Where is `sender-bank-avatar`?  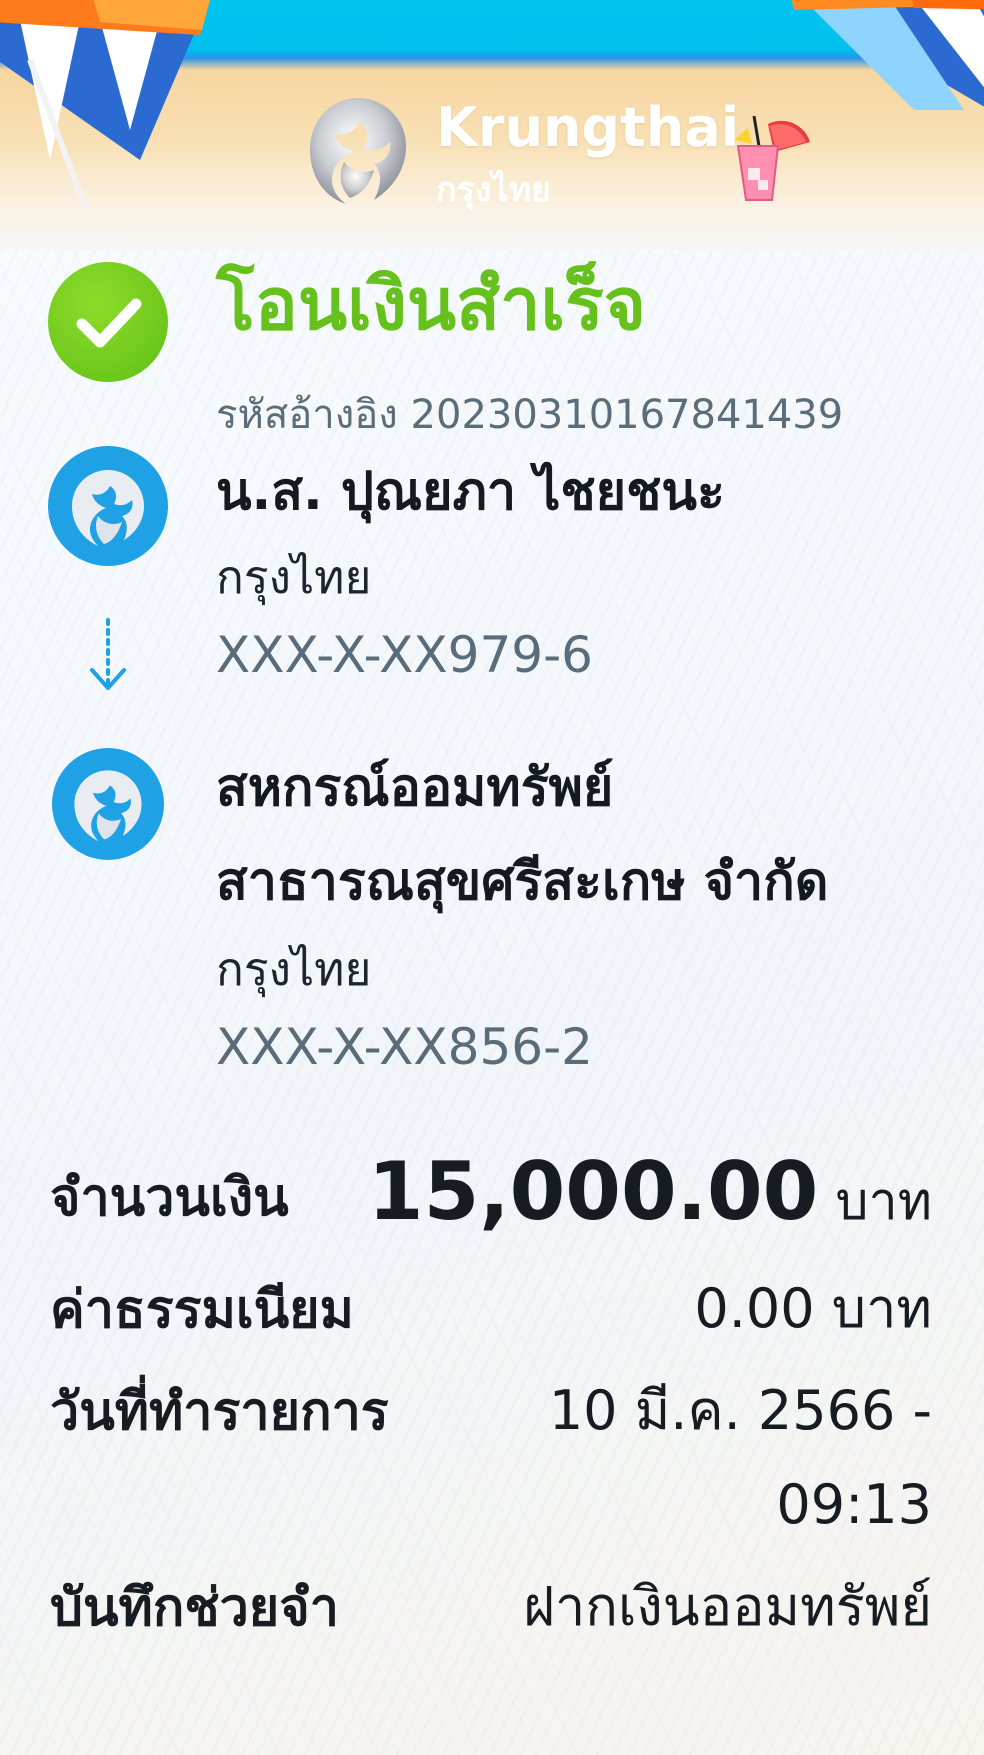 sender-bank-avatar is located at coordinates (108, 506).